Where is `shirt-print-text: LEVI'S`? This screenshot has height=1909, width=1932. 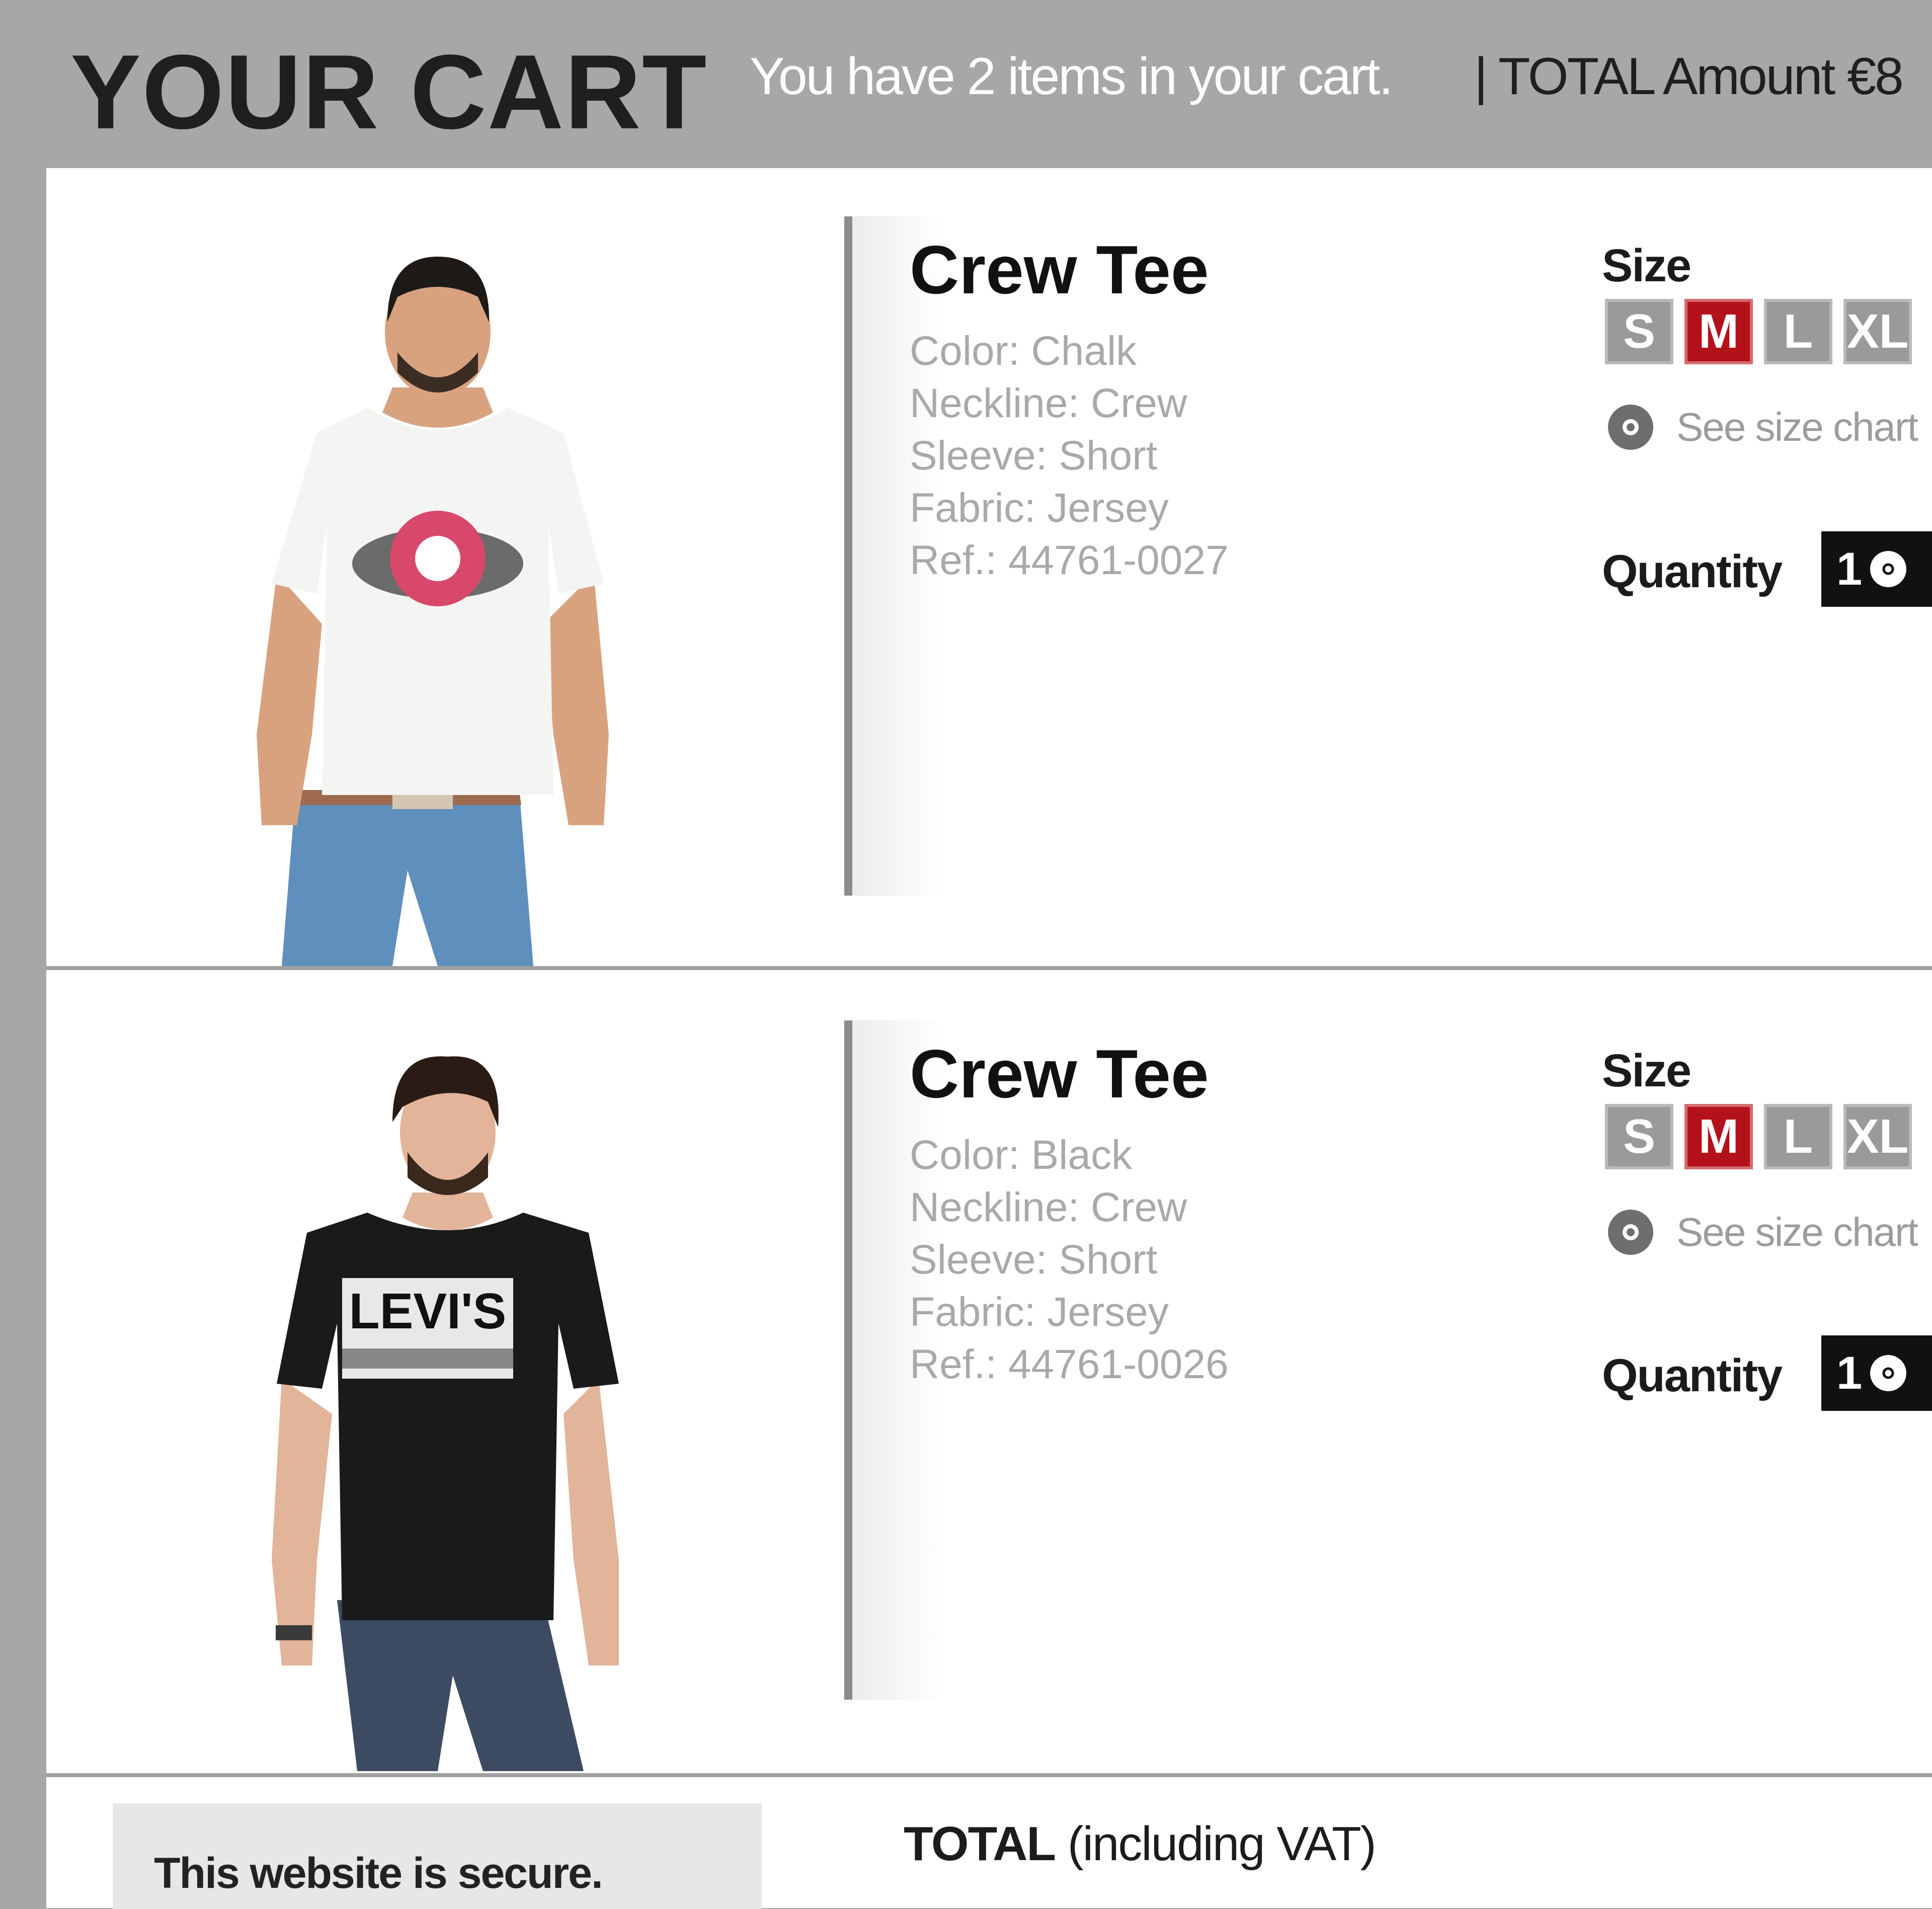
shirt-print-text: LEVI'S is located at coordinates (428, 1311).